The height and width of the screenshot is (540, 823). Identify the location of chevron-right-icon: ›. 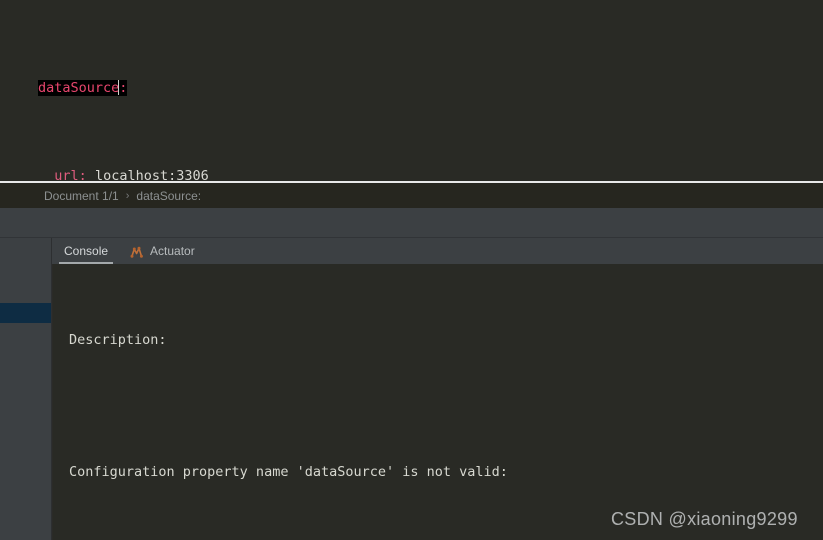
(127, 195).